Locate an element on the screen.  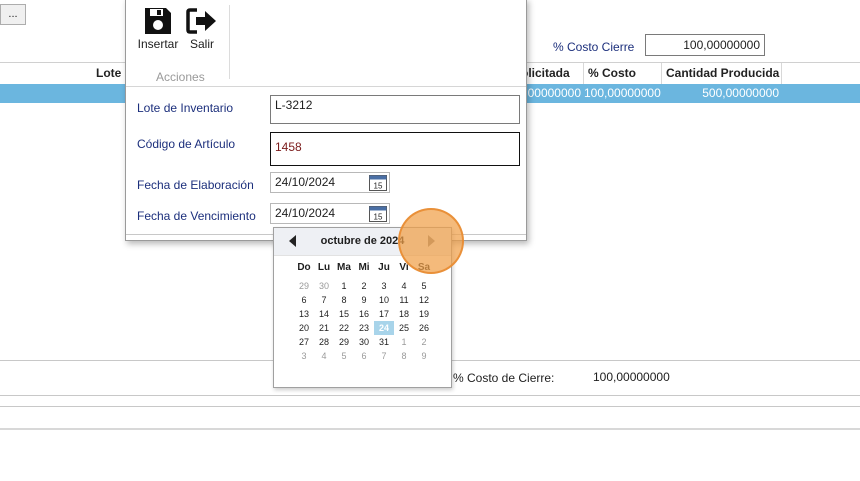
costo-cierre-label: % Costo Cierre is located at coordinates (594, 47).